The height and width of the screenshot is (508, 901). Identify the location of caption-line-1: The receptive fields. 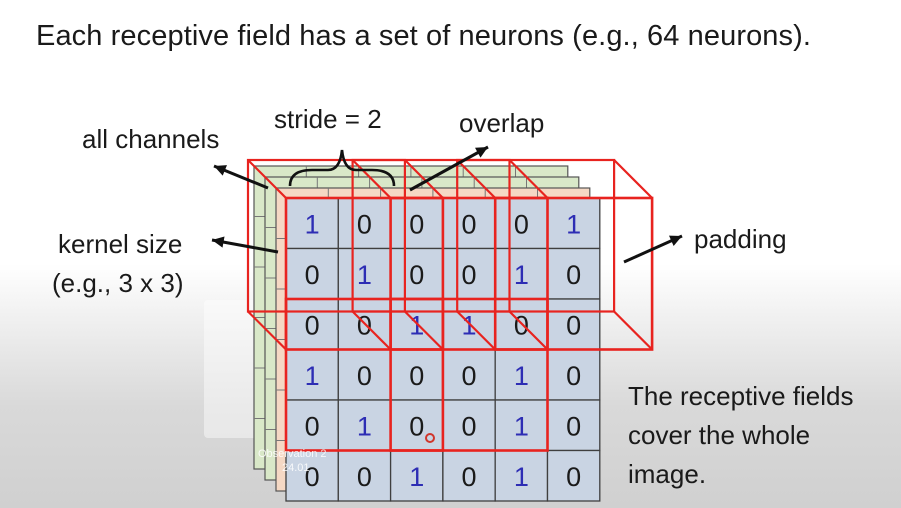
(741, 396).